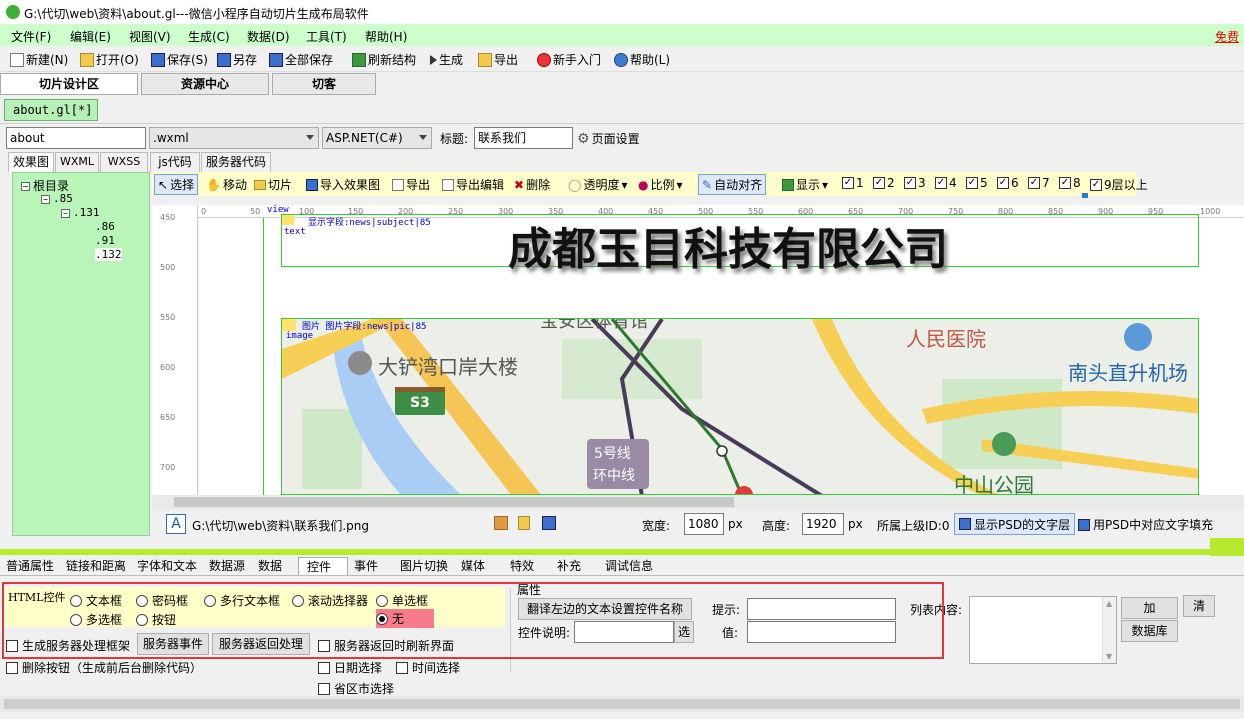  Describe the element at coordinates (1109, 603) in the screenshot. I see `chevron-up-icon: ▲` at that location.